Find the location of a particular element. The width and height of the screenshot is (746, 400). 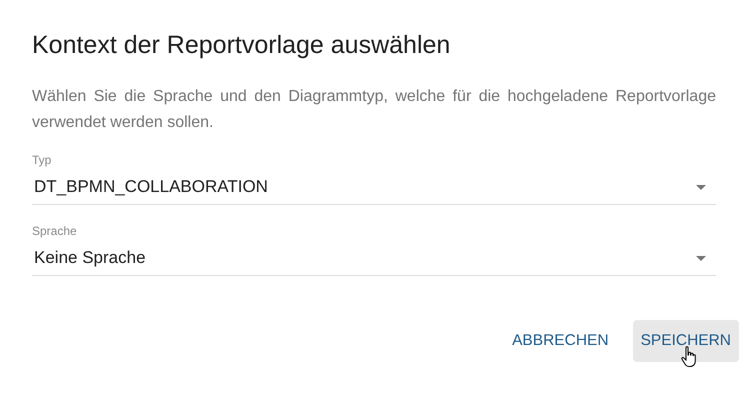

select-field: DT_BPMN_COLLABORATION is located at coordinates (374, 186).